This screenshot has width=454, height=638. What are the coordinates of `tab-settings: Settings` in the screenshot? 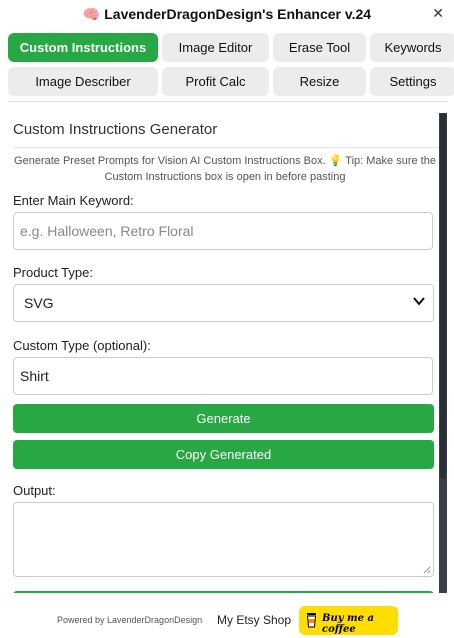 It's located at (412, 81).